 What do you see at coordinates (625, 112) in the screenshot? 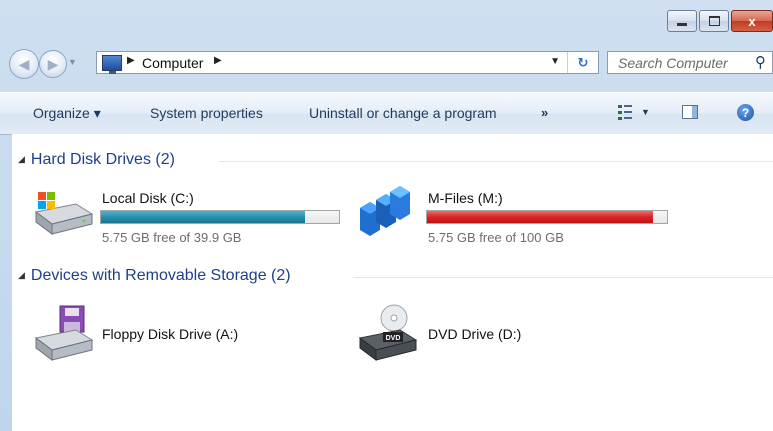
I see `change-view-icon` at bounding box center [625, 112].